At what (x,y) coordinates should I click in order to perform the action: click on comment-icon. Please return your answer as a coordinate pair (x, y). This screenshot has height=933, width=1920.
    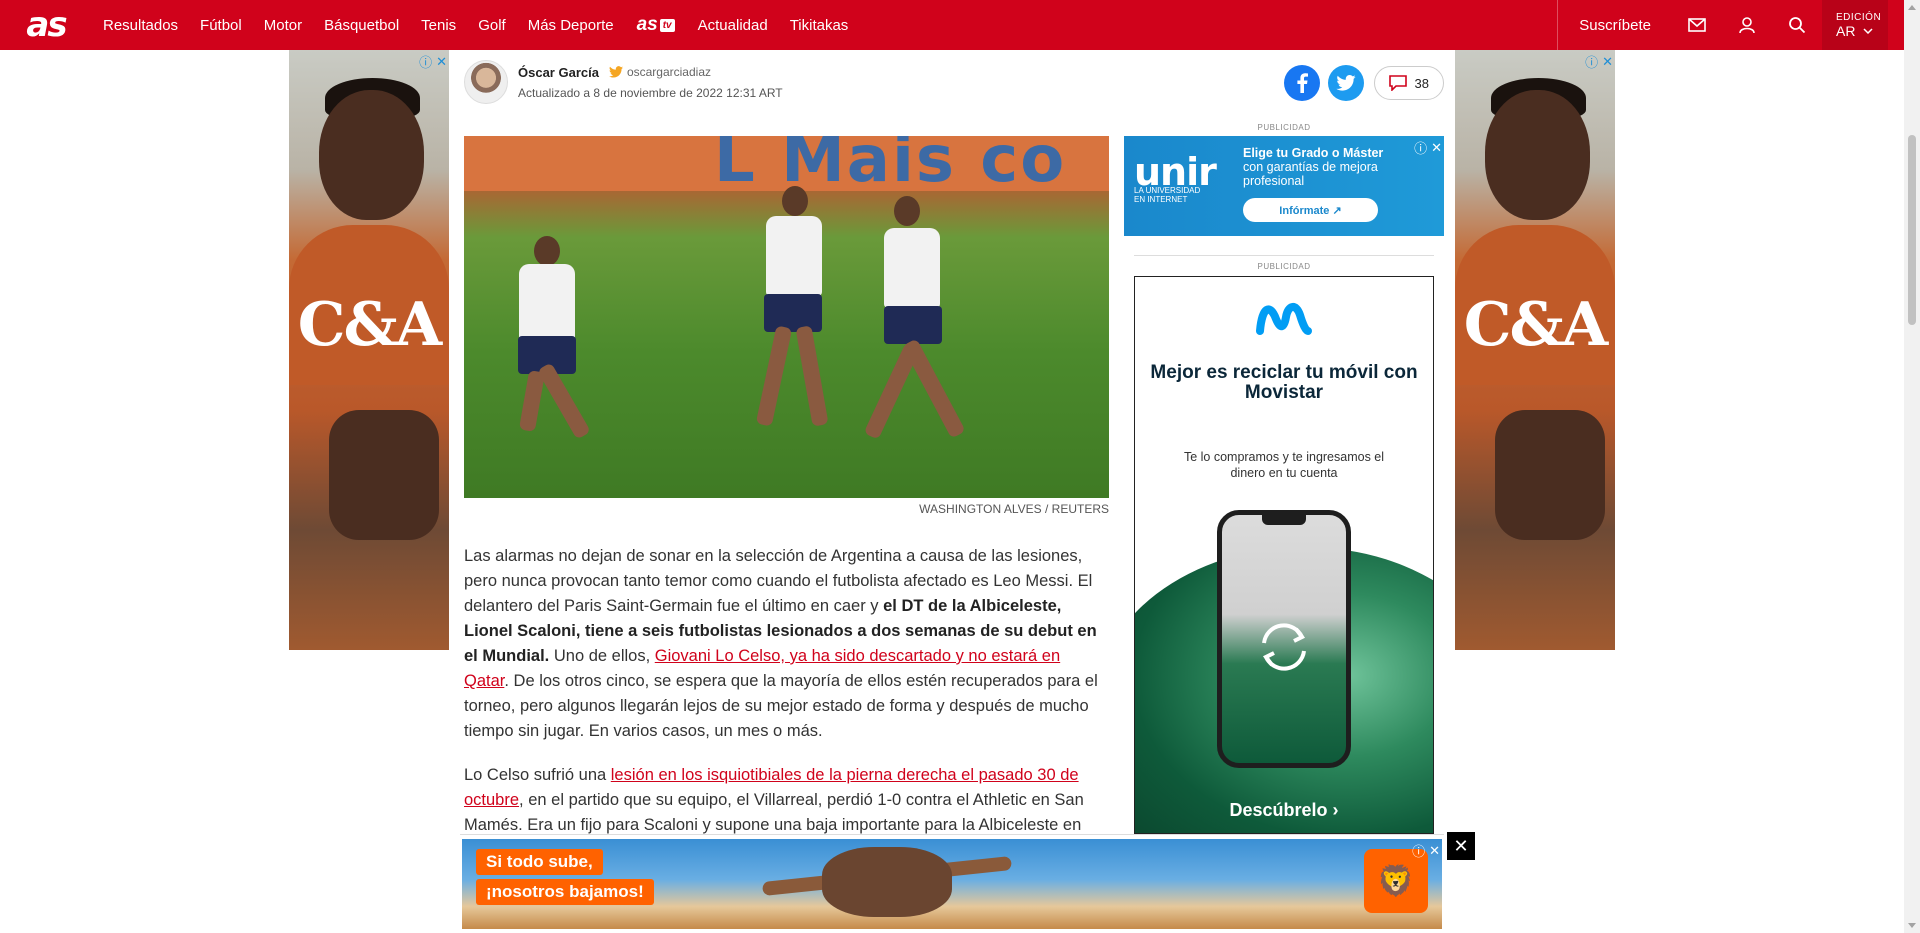
    Looking at the image, I should click on (1397, 83).